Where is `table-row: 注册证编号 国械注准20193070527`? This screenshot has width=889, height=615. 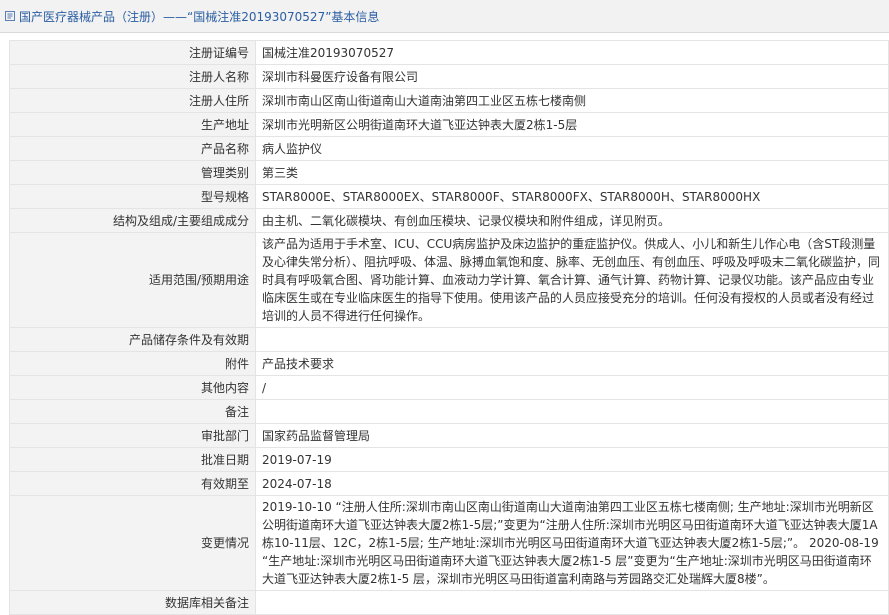 table-row: 注册证编号 国械注准20193070527 is located at coordinates (449, 52).